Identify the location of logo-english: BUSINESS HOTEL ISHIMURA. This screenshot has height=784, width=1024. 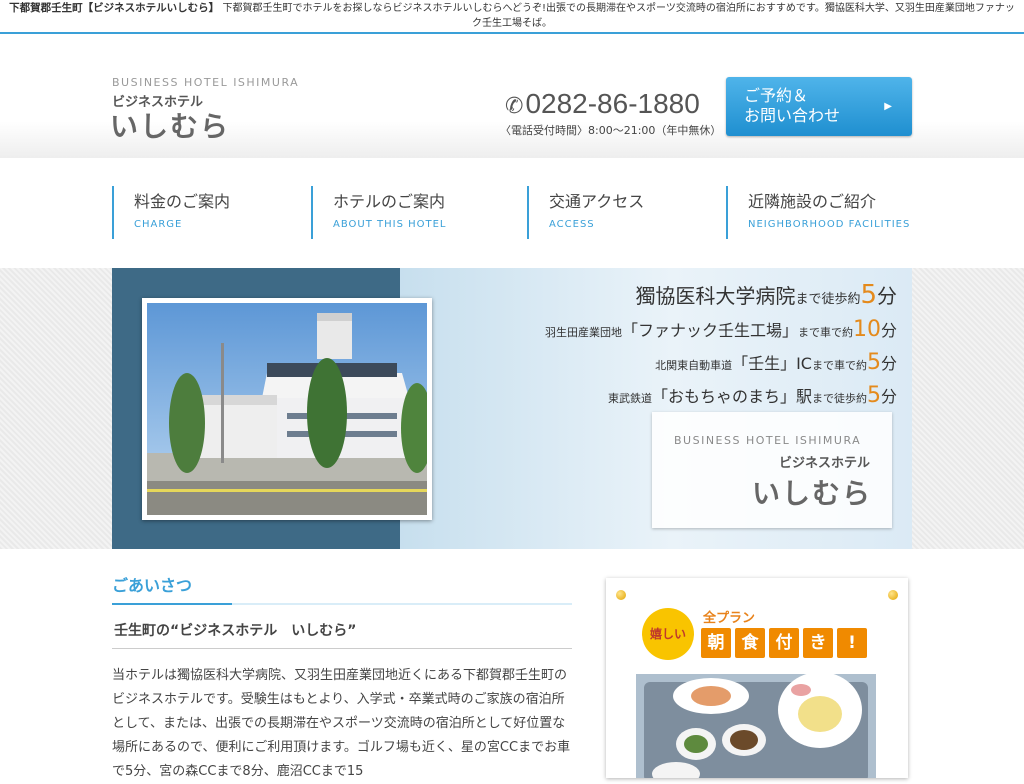
(205, 82).